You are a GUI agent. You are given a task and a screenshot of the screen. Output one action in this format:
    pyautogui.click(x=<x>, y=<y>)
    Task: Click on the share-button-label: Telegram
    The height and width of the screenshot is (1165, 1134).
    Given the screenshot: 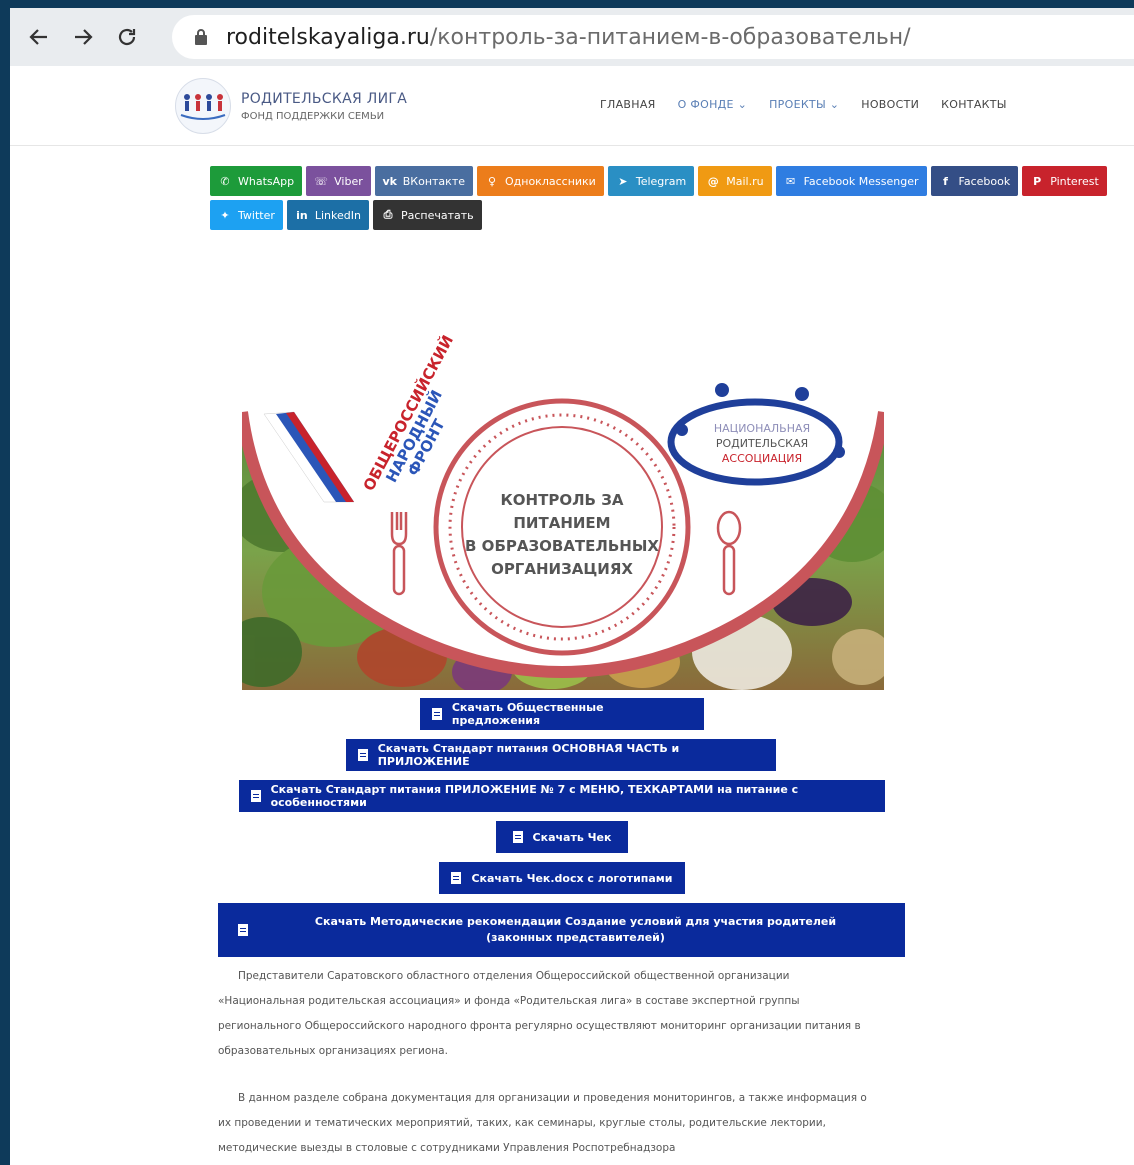 What is the action you would take?
    pyautogui.click(x=661, y=181)
    